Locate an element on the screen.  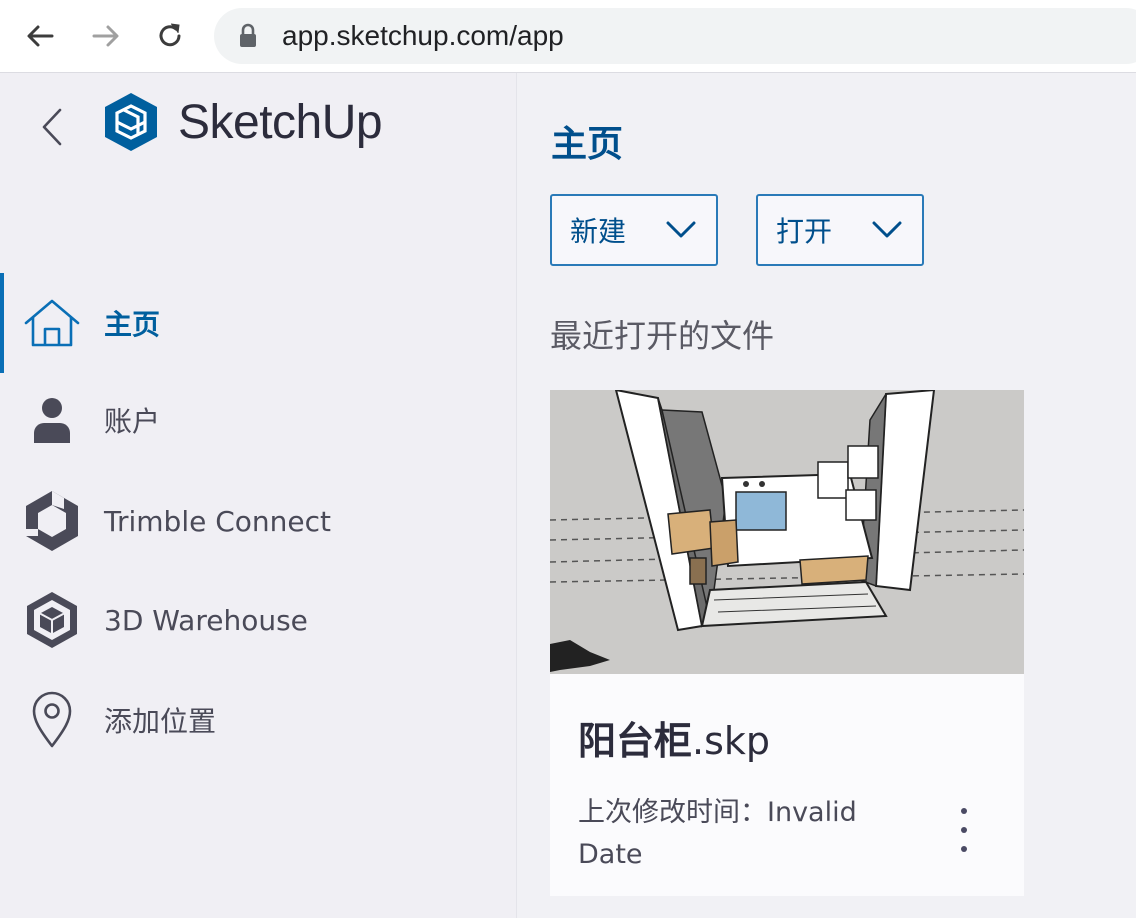
url-text: app.sketchup.com/app is located at coordinates (423, 35).